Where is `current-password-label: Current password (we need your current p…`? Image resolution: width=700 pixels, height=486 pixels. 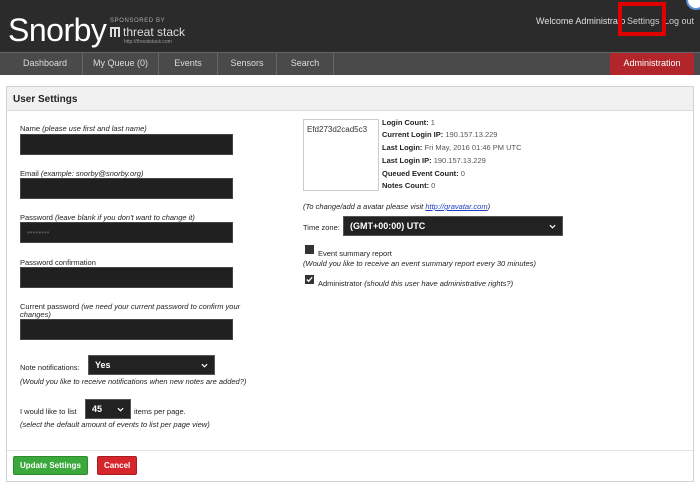
current-password-label: Current password (we need your current p… is located at coordinates (130, 306).